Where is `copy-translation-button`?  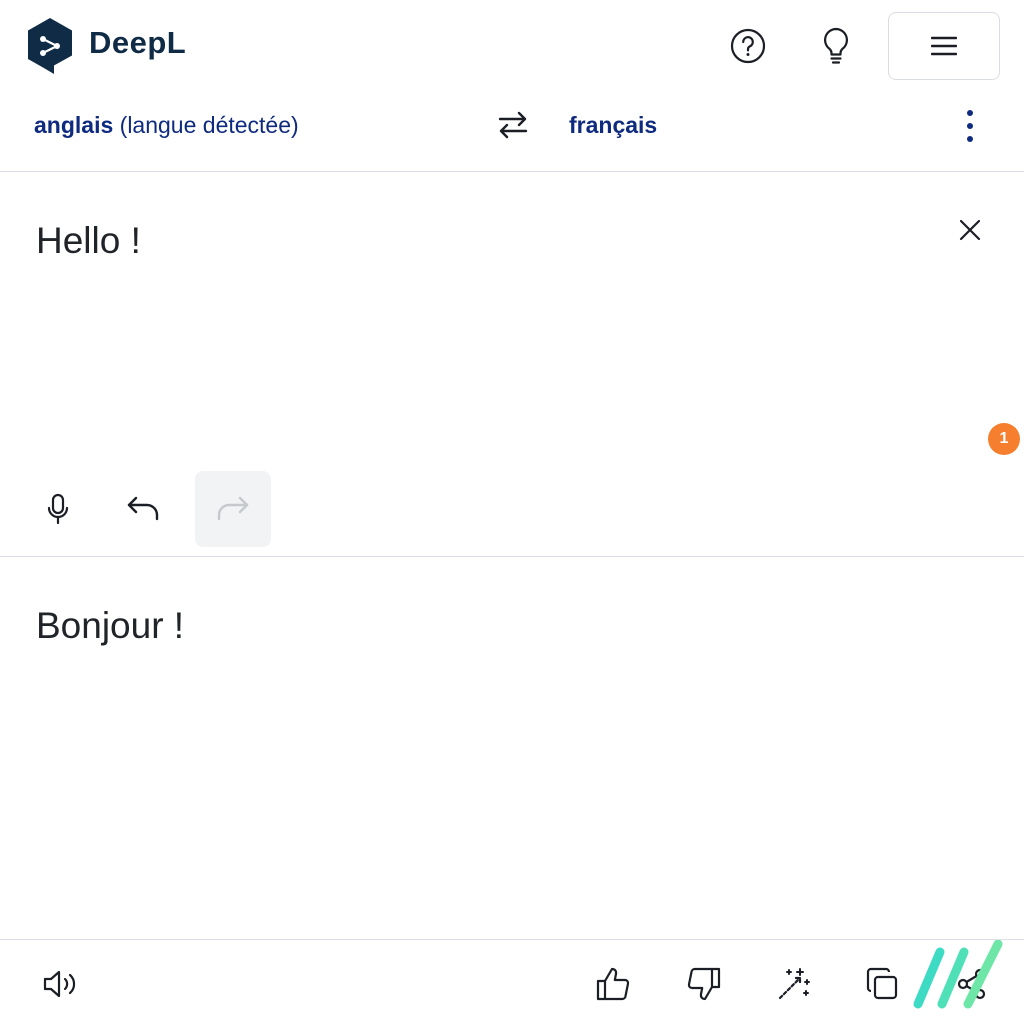
copy-translation-button is located at coordinates (882, 984).